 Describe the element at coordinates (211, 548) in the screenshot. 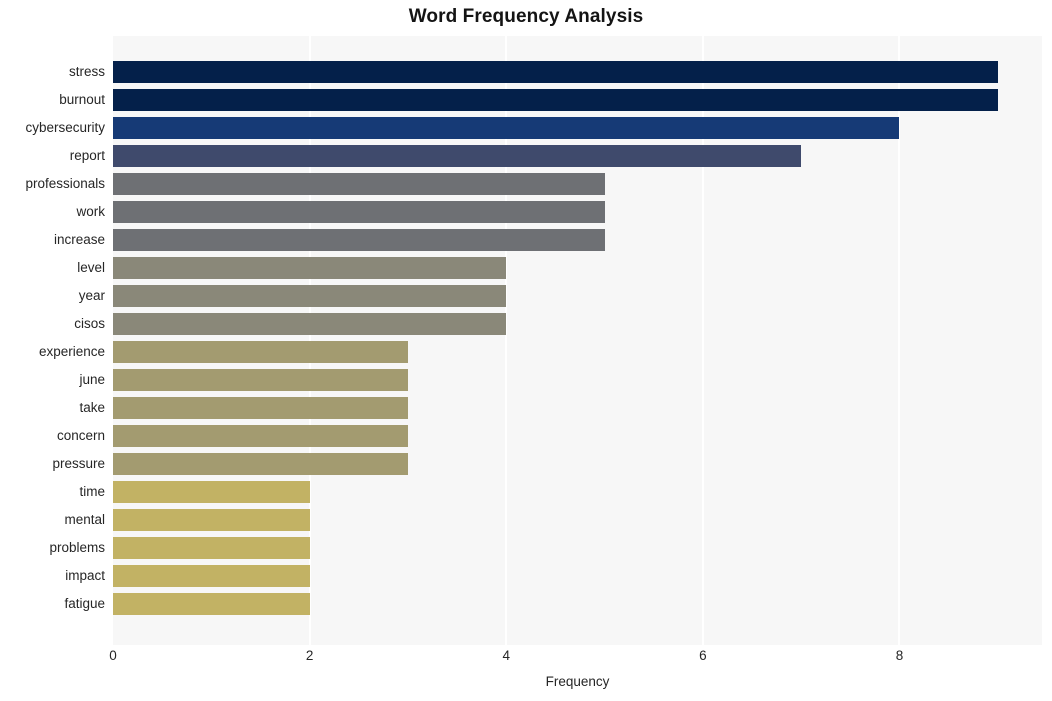

I see `bar-problems` at that location.